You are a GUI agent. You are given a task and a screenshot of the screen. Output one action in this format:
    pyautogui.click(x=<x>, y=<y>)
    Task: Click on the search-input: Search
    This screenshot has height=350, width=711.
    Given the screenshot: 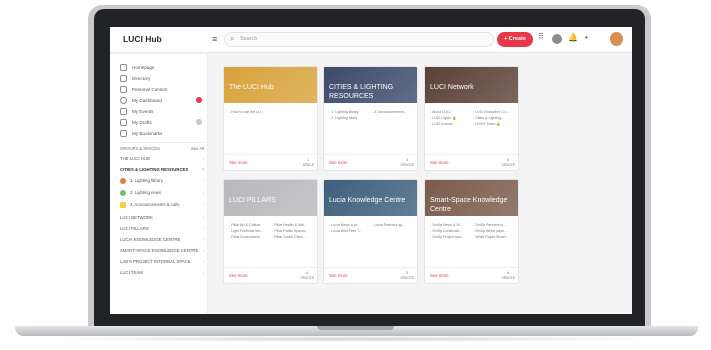 What is the action you would take?
    pyautogui.click(x=248, y=39)
    